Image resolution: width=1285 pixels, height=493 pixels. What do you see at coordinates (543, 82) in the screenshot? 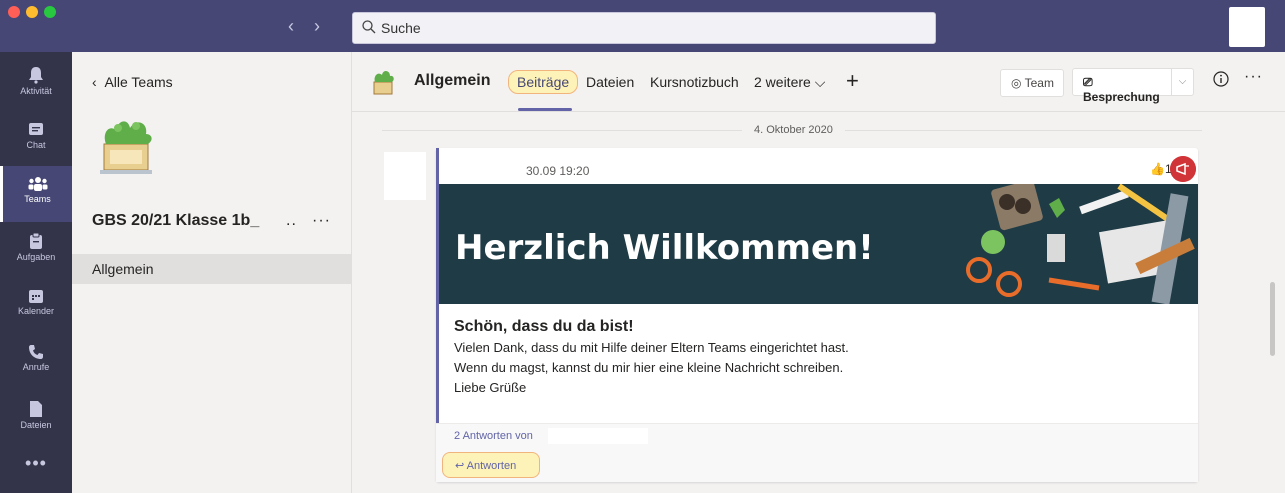
I see `tab-posts: Beiträge` at bounding box center [543, 82].